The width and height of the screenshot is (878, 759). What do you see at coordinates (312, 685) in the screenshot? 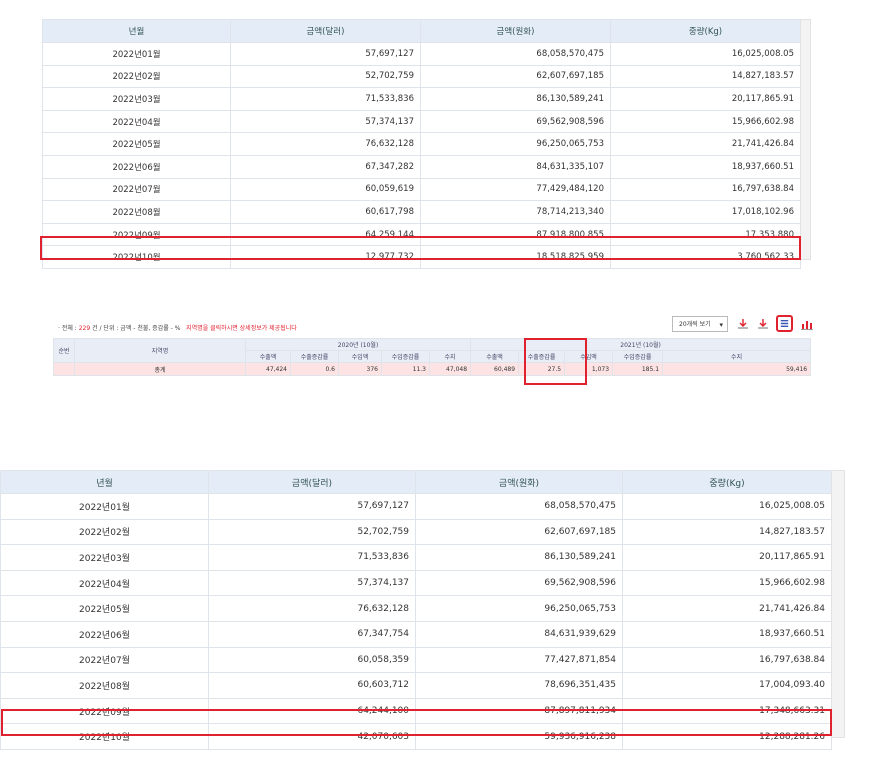
I see `cell-usd: 60,603,712` at bounding box center [312, 685].